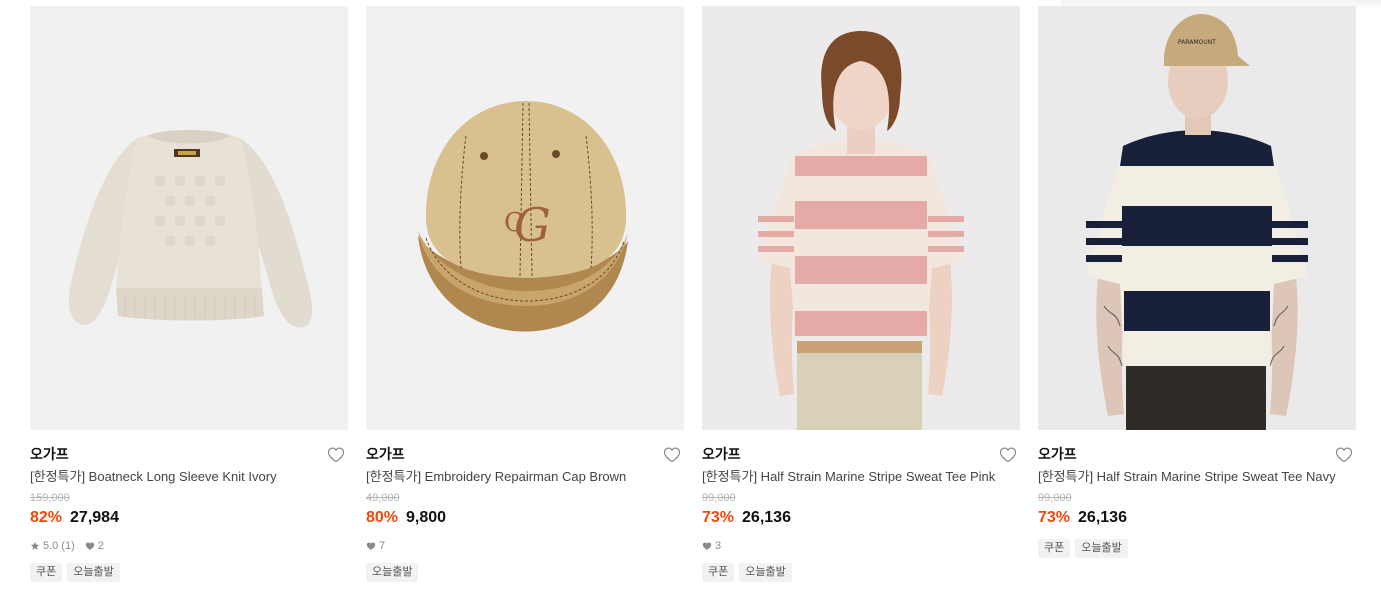 Image resolution: width=1381 pixels, height=598 pixels. Describe the element at coordinates (46, 517) in the screenshot. I see `discount-rate: 82%` at that location.